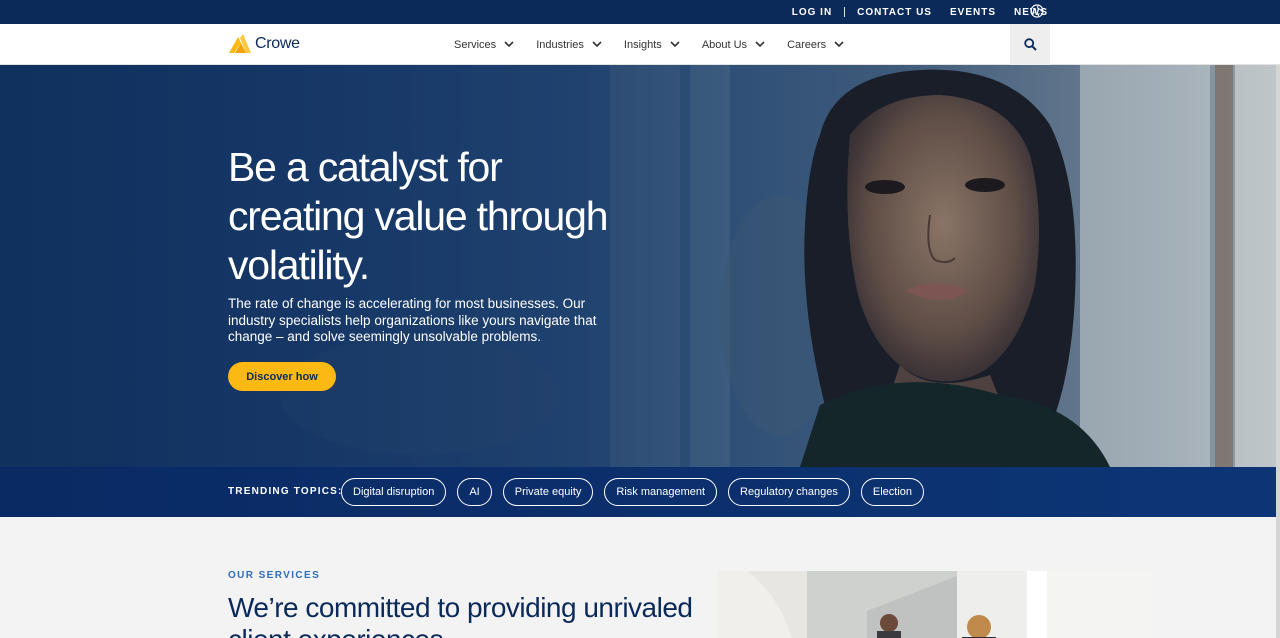 The height and width of the screenshot is (638, 1280). I want to click on topic-pill-risk-management: Risk management, so click(661, 492).